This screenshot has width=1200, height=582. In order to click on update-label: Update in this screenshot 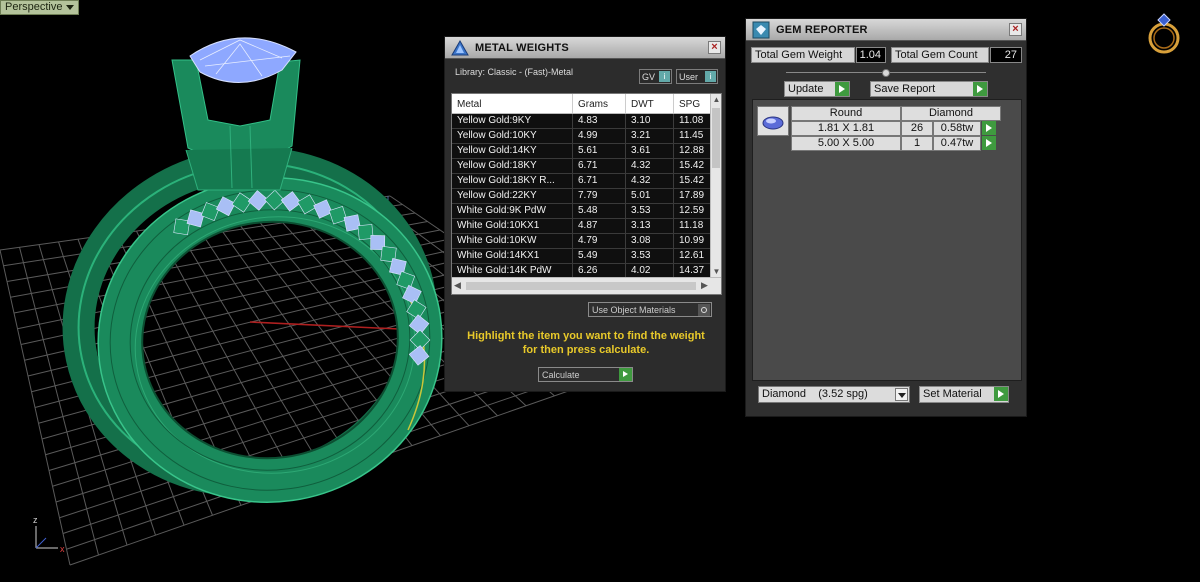, I will do `click(806, 89)`.